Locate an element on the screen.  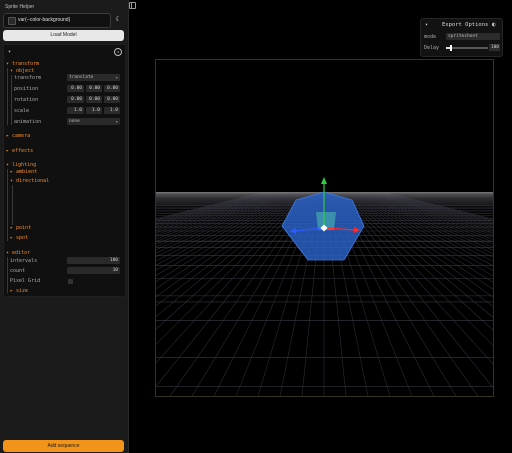
animation-select: none ▾ is located at coordinates (93, 121).